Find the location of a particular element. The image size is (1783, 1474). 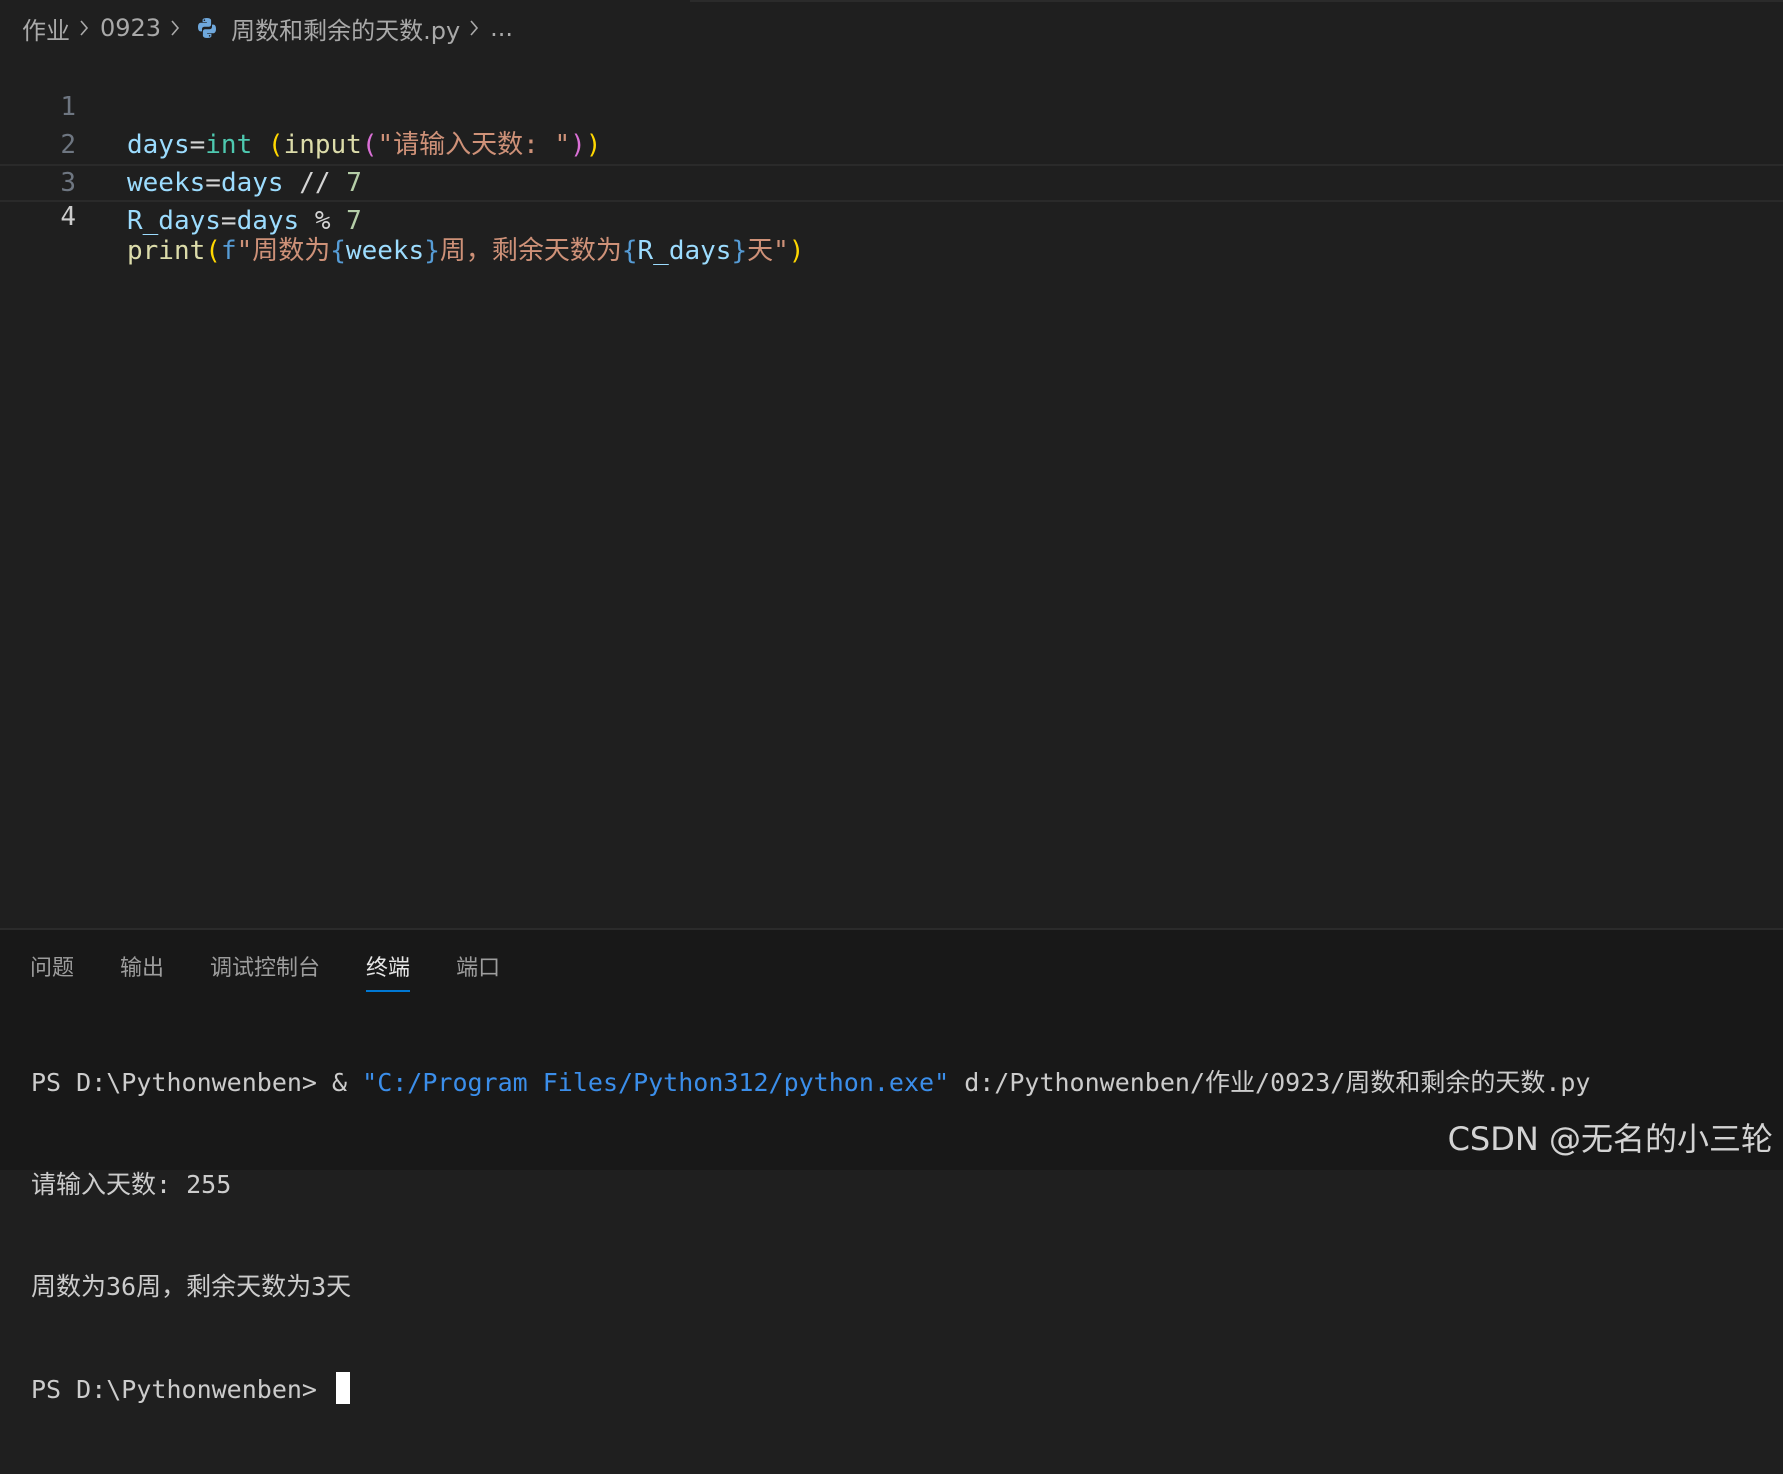

tab-problems: 问题 is located at coordinates (52, 971).